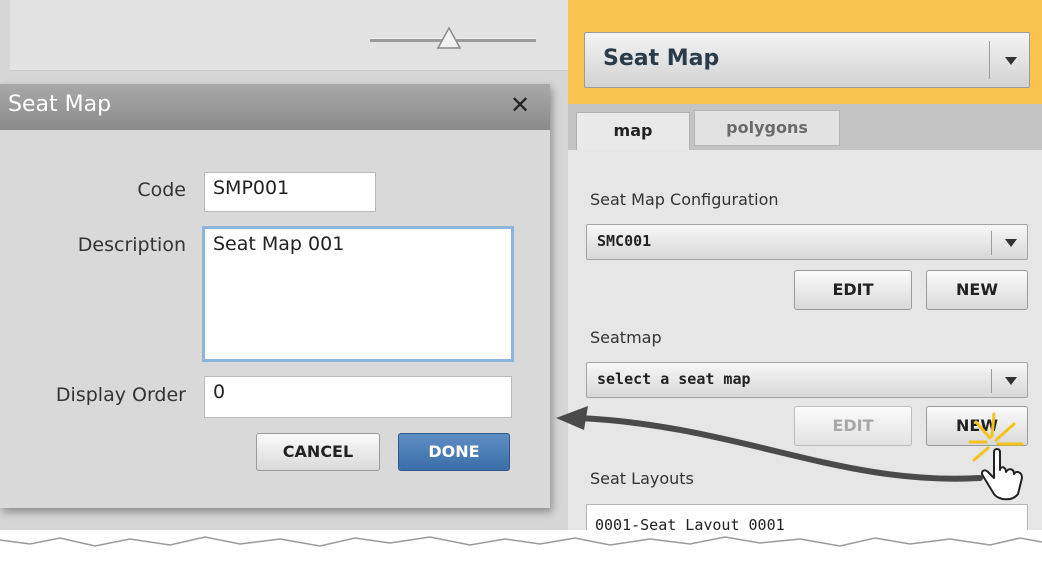  Describe the element at coordinates (624, 241) in the screenshot. I see `seat-map-configuration-value: SMC001` at that location.